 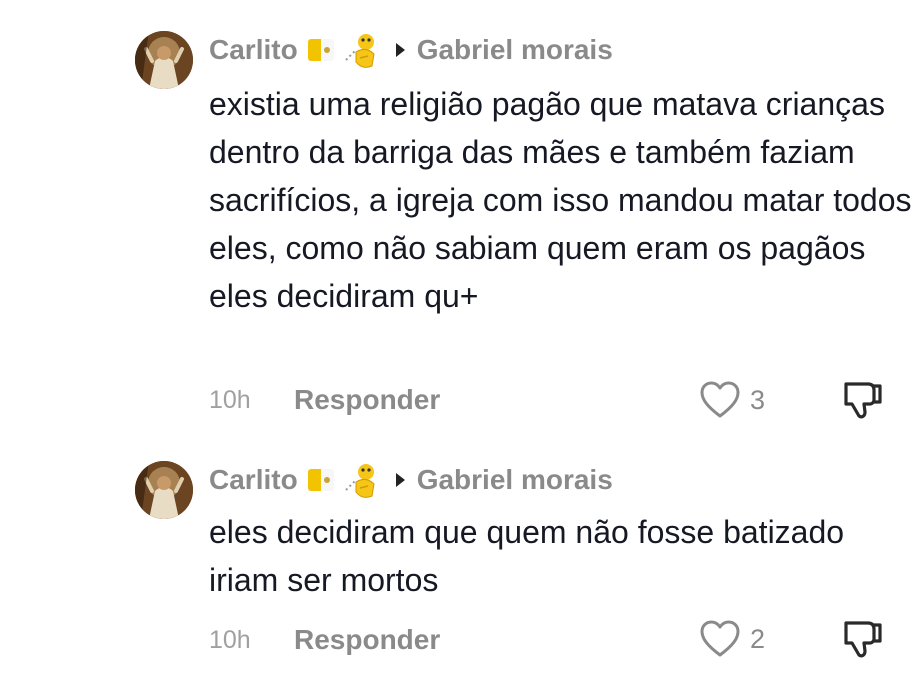 I want to click on like-button: 3, so click(x=732, y=400).